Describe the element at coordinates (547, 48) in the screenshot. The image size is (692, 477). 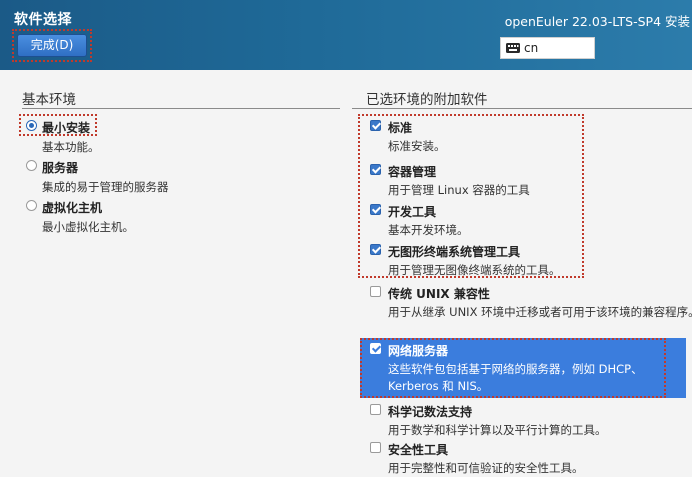
I see `keyboard-layout-indicator: cn` at that location.